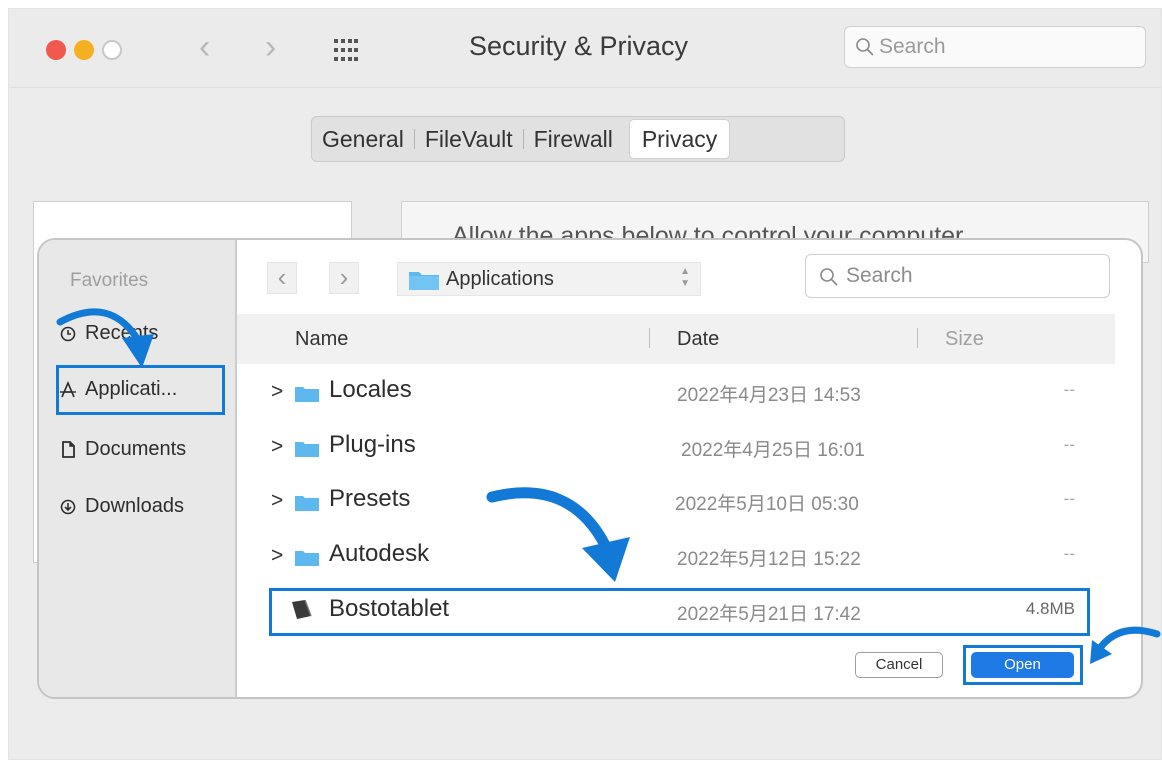 The image size is (1162, 760). What do you see at coordinates (112, 50) in the screenshot?
I see `zoom-window-button` at bounding box center [112, 50].